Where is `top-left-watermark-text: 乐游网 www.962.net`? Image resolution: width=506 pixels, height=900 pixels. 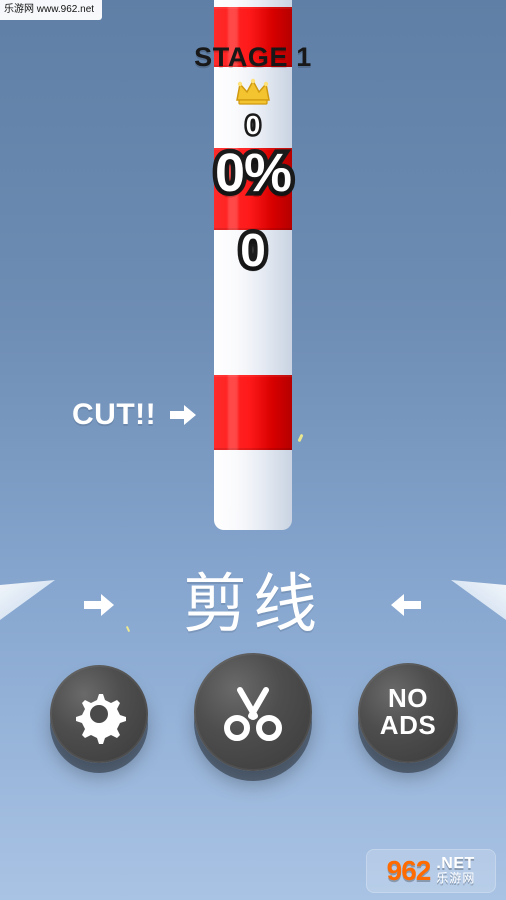 top-left-watermark-text: 乐游网 www.962.net is located at coordinates (49, 9).